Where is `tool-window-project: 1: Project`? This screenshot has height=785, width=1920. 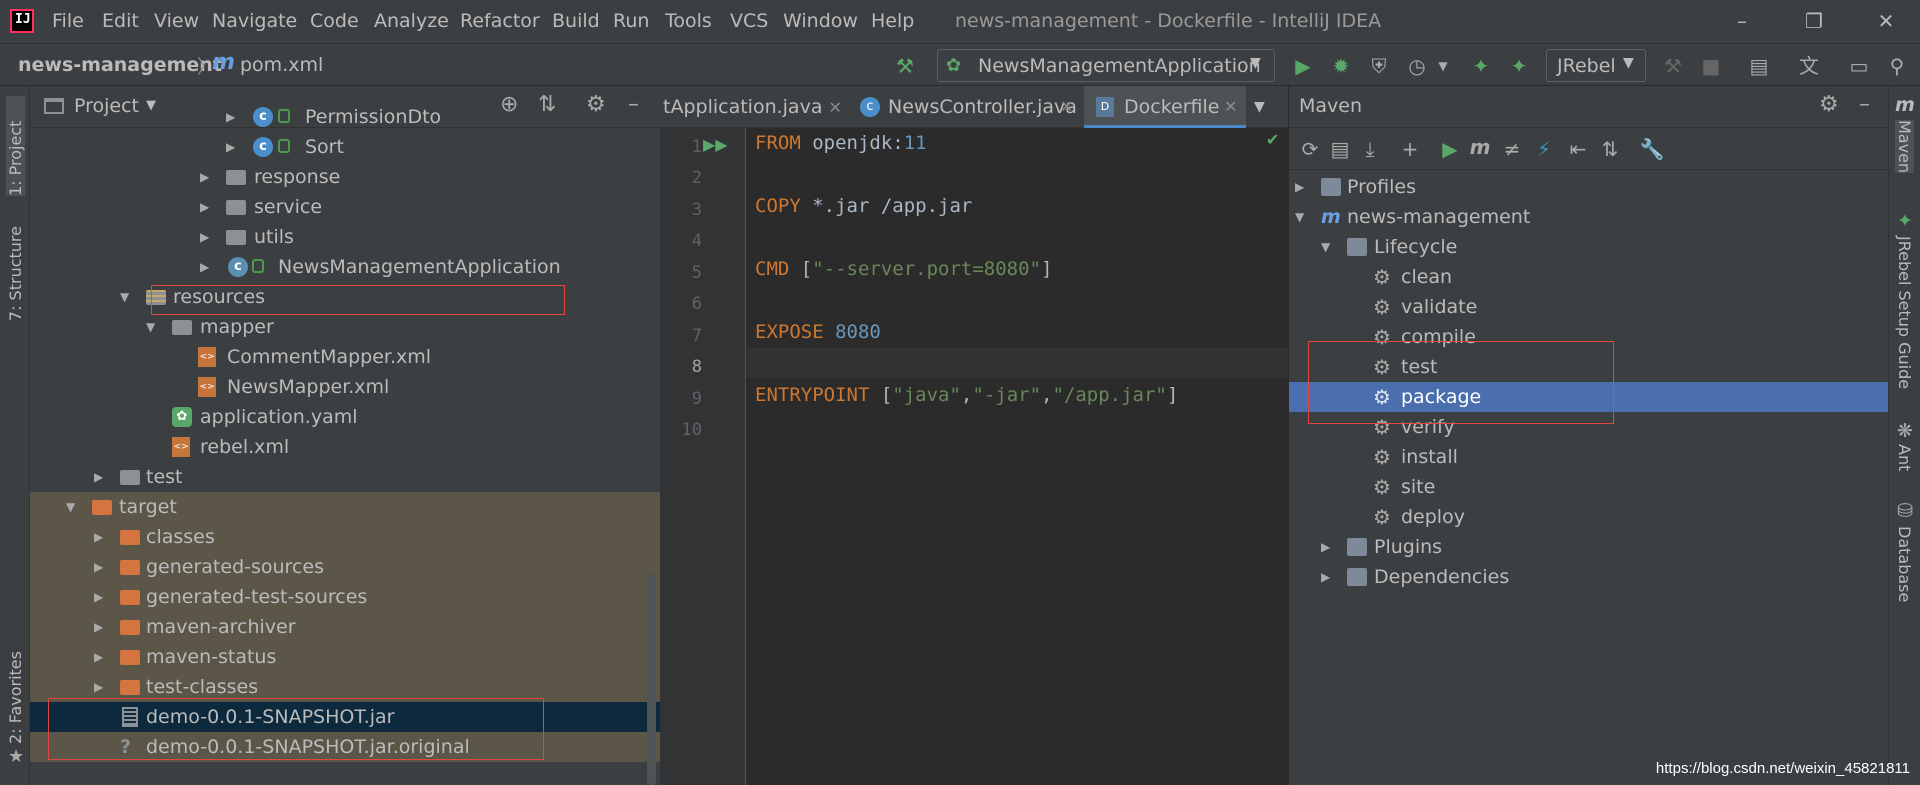 tool-window-project: 1: Project is located at coordinates (15, 146).